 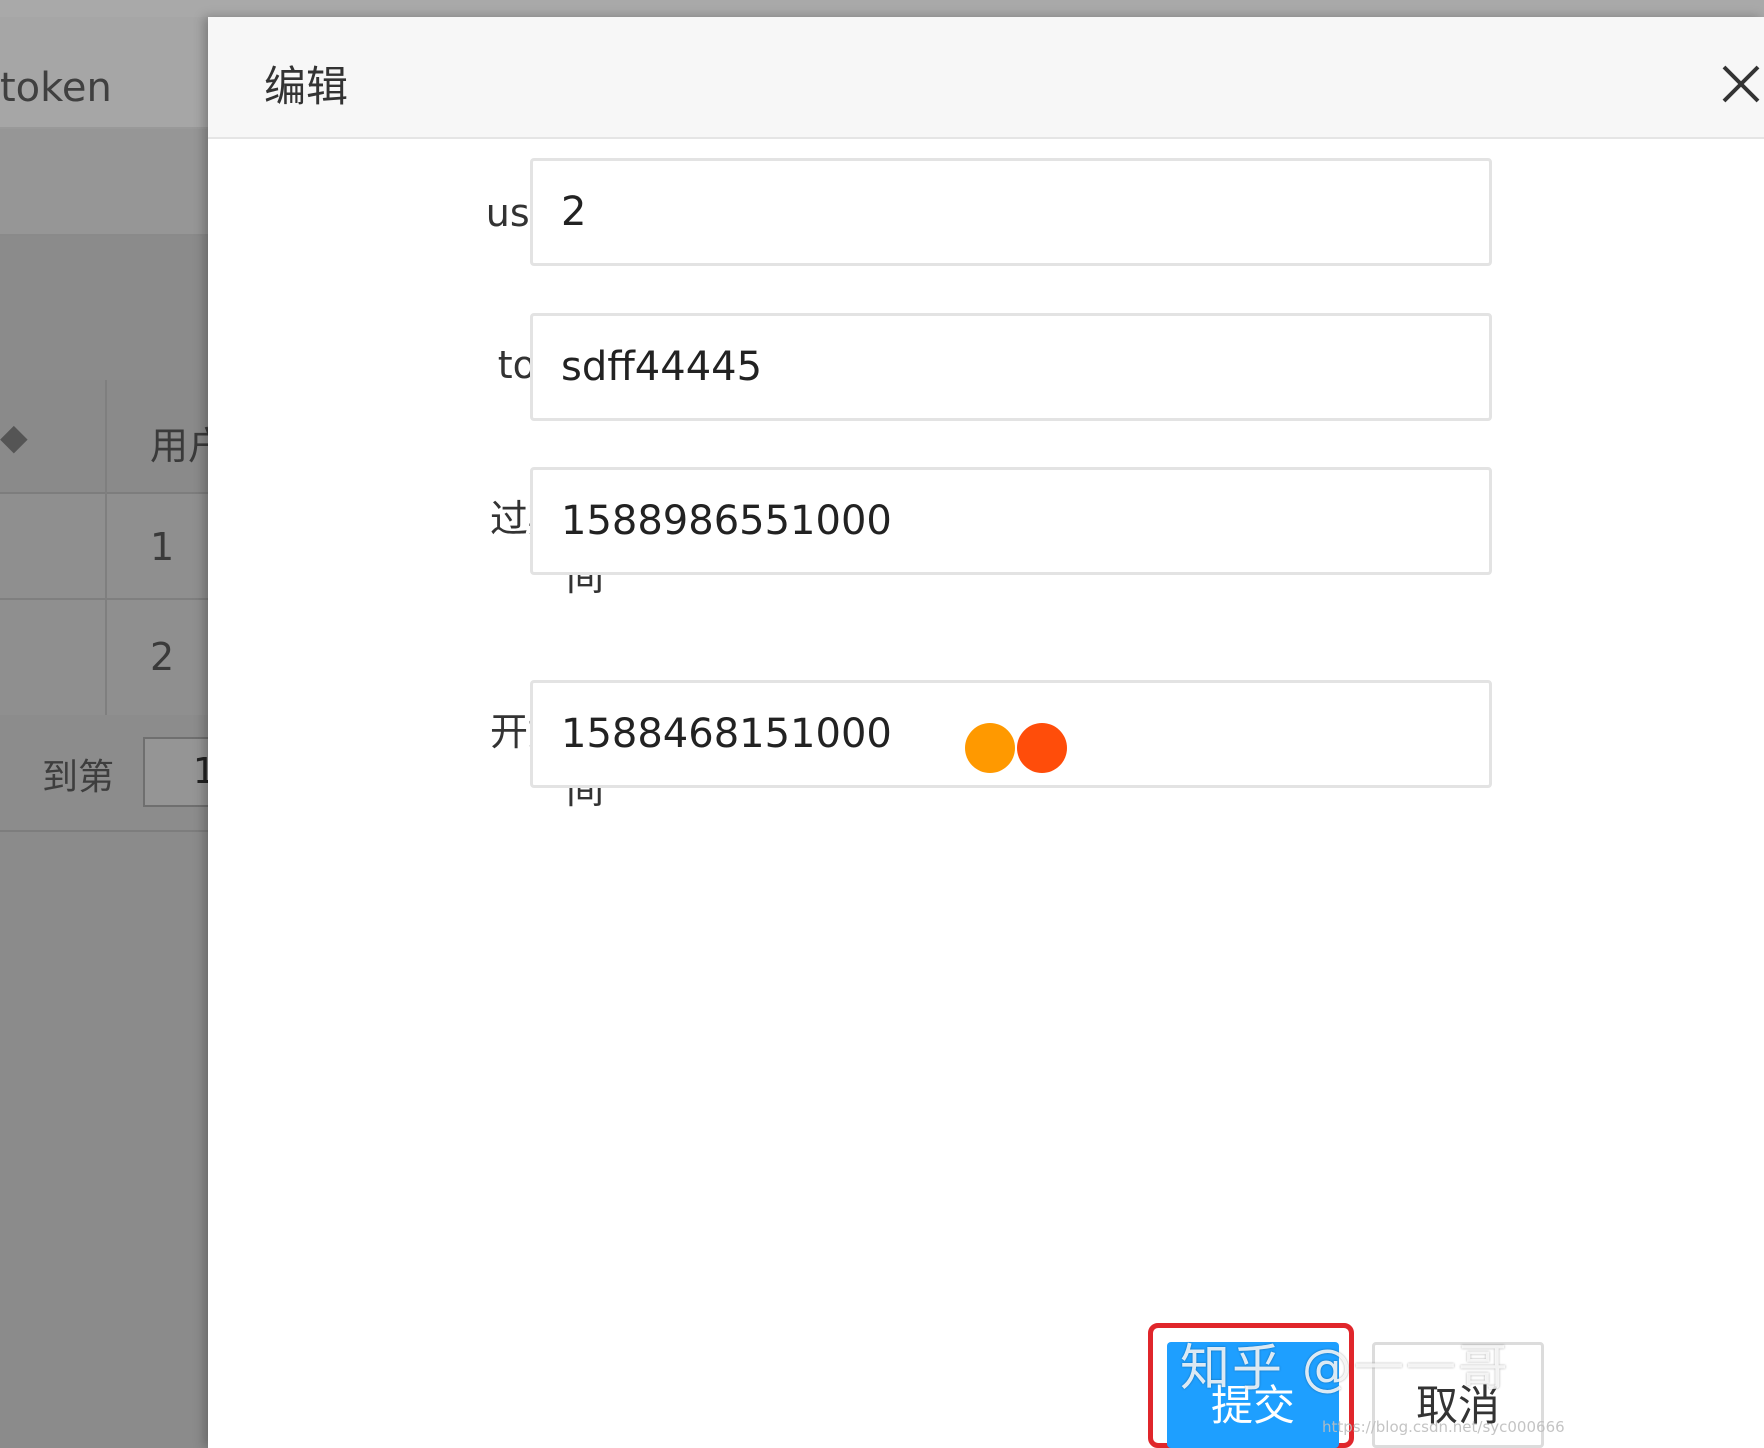 I want to click on userid-input, so click(x=1011, y=212).